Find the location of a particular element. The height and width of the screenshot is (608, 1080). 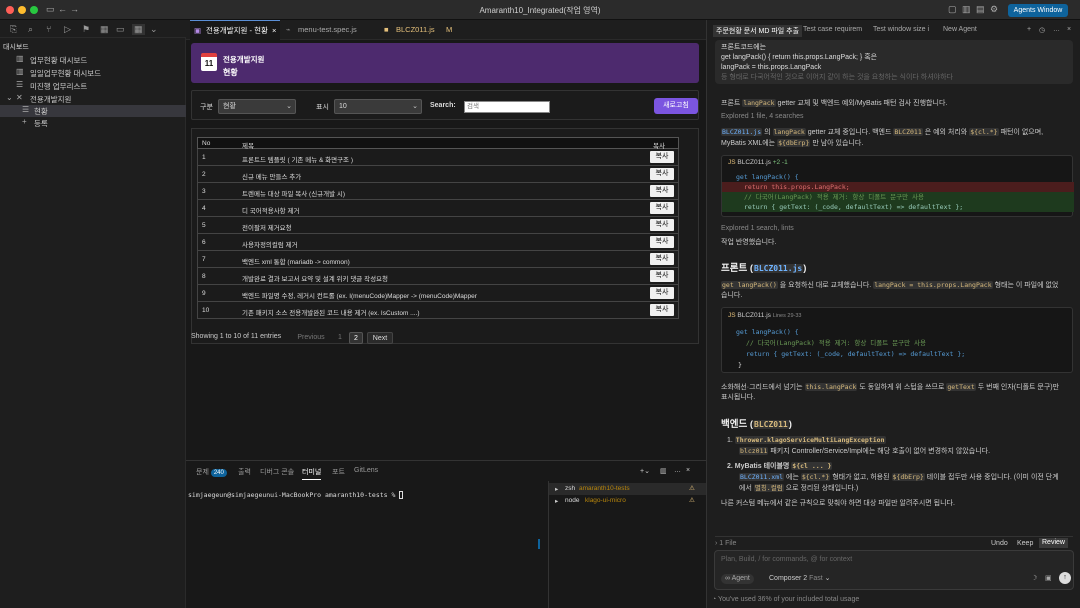

tab-menu-test-spec: ⌁ menu-test.spec.js is located at coordinates (330, 30).